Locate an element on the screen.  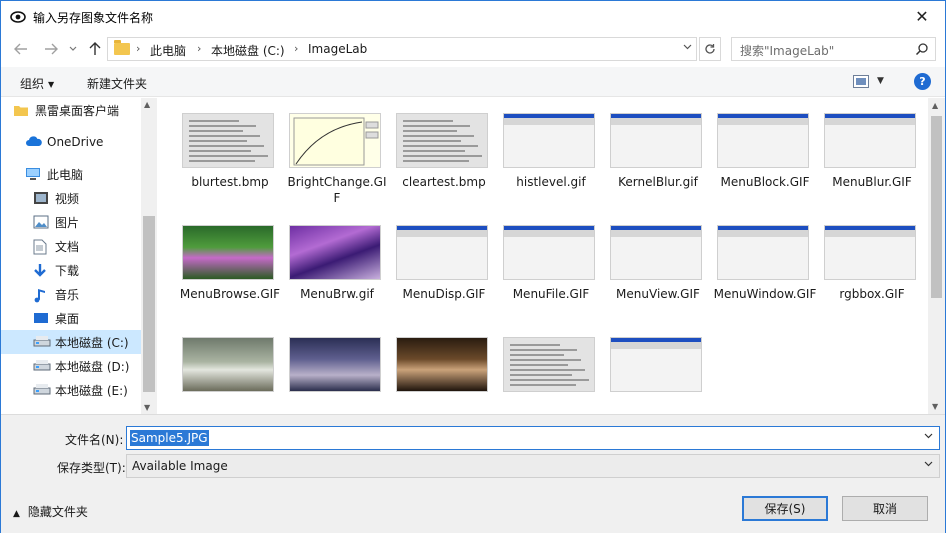
hide-folders-label: 隐藏文件夹 is located at coordinates (57, 512).